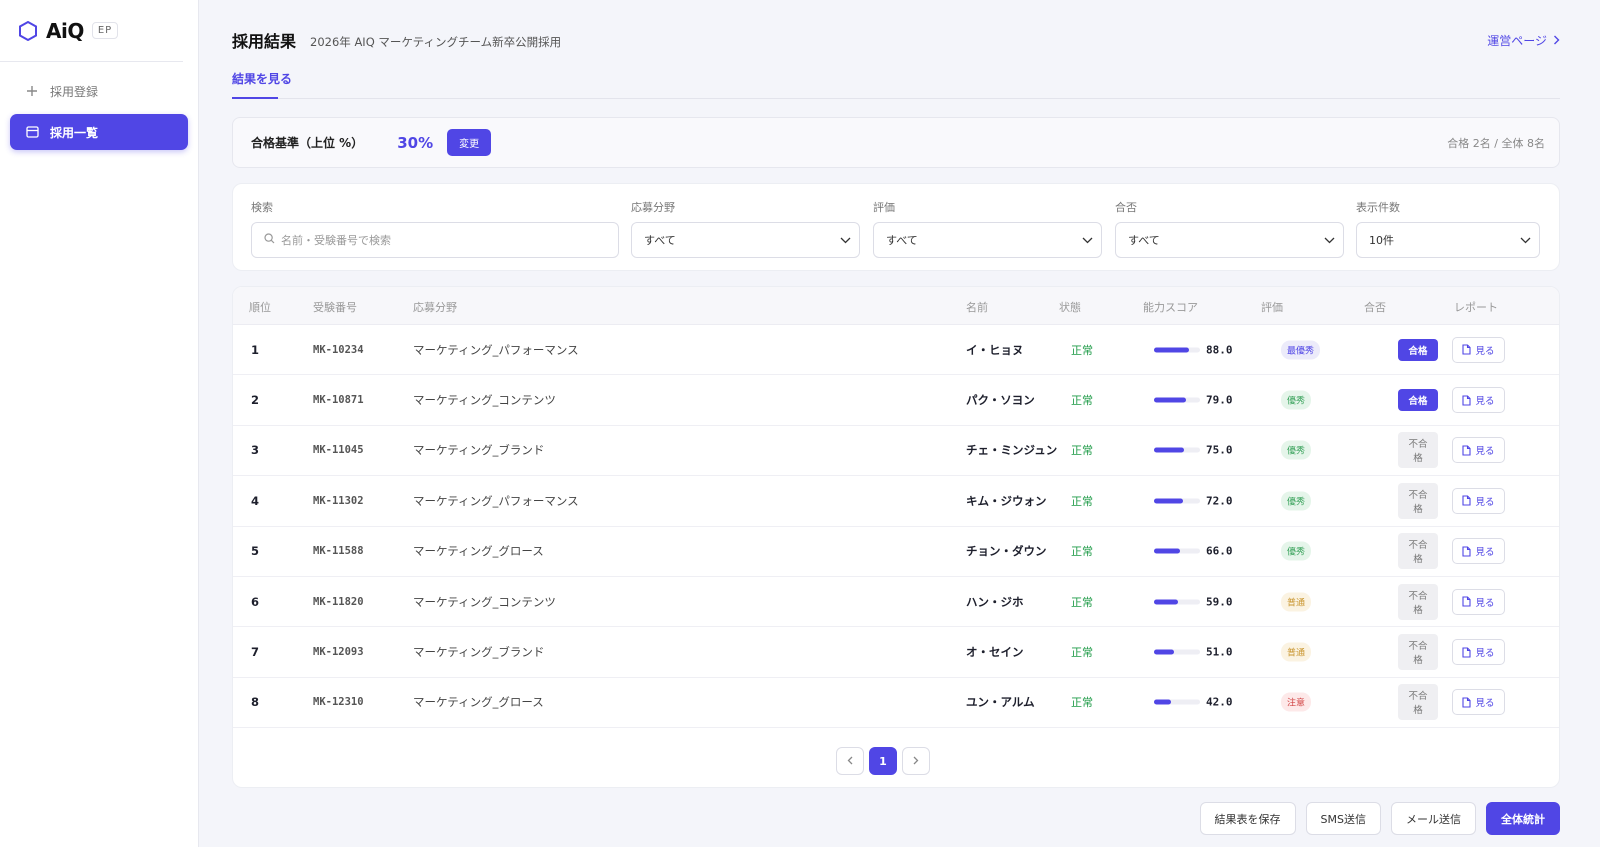  Describe the element at coordinates (435, 240) in the screenshot. I see `search-input: 名前・受験番号で検索` at that location.